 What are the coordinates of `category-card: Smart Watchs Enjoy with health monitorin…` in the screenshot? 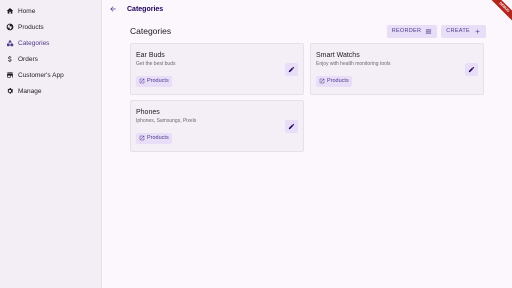 It's located at (397, 69).